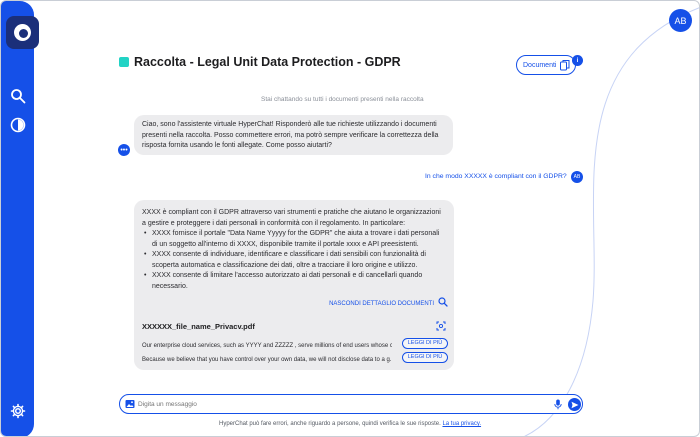 This screenshot has width=700, height=437. I want to click on documents-icon, so click(565, 65).